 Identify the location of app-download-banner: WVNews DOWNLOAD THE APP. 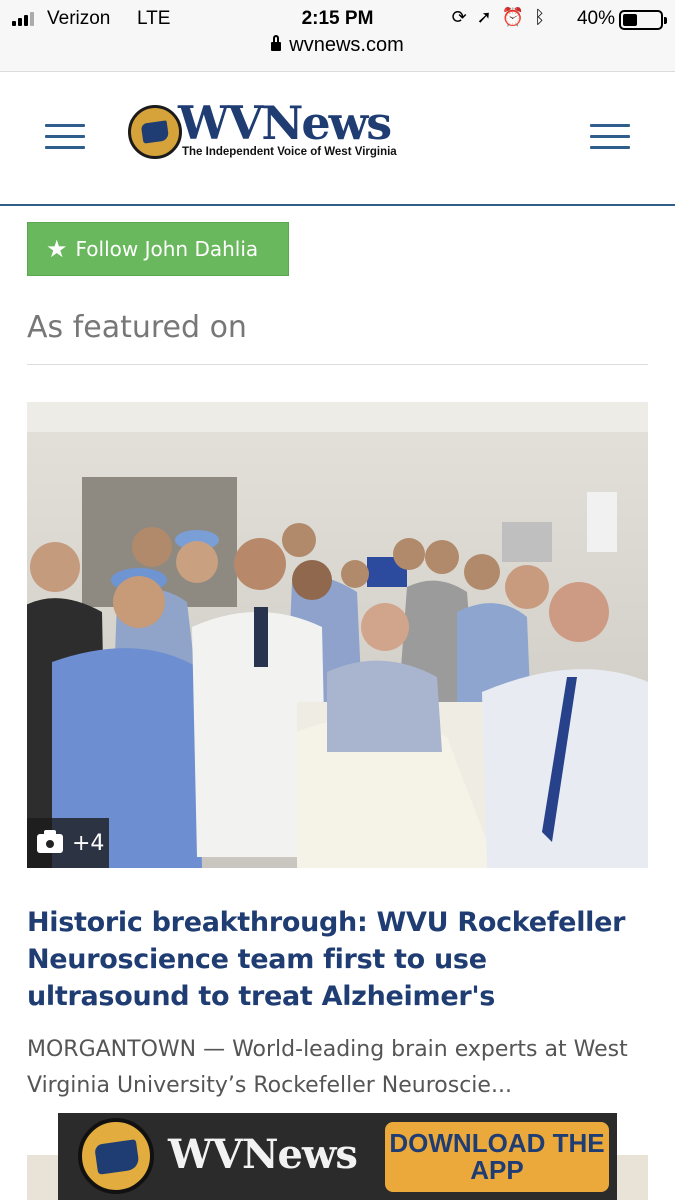
(337, 1156).